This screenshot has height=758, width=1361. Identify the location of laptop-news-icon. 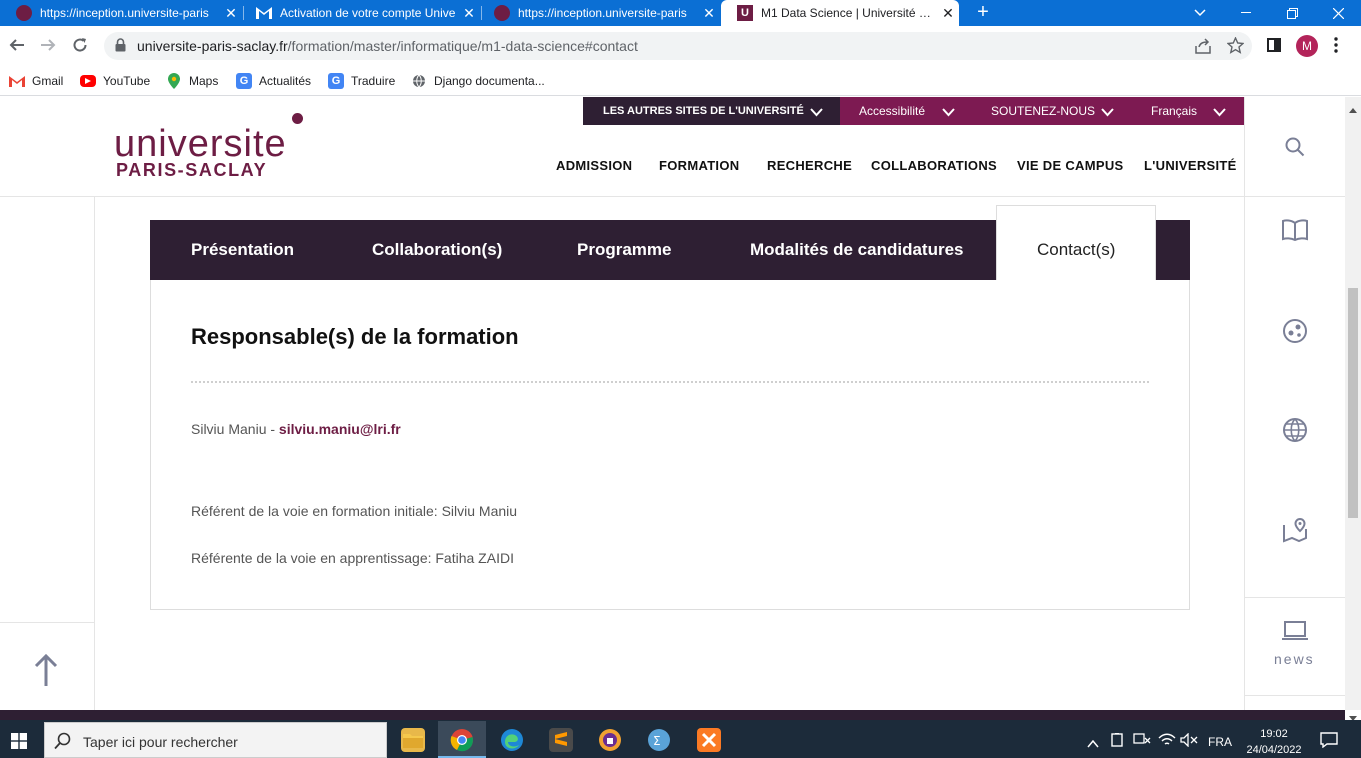
(1295, 631).